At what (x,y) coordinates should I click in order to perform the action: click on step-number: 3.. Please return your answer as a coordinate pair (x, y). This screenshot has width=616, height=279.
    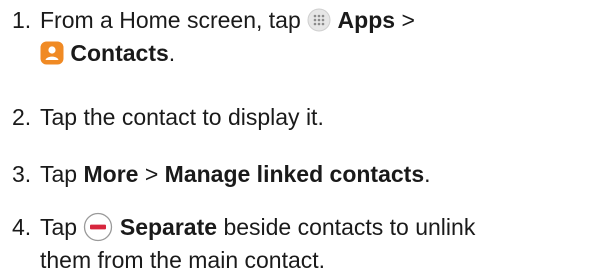
    Looking at the image, I should click on (22, 174).